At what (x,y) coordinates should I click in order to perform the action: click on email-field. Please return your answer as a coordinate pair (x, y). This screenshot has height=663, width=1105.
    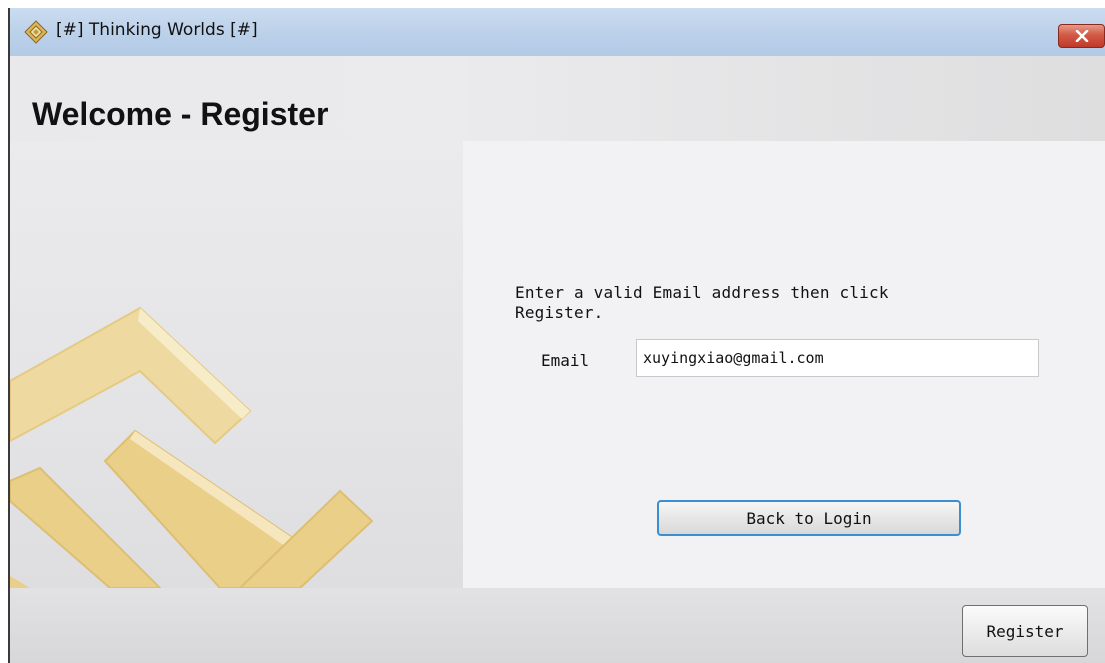
    Looking at the image, I should click on (837, 358).